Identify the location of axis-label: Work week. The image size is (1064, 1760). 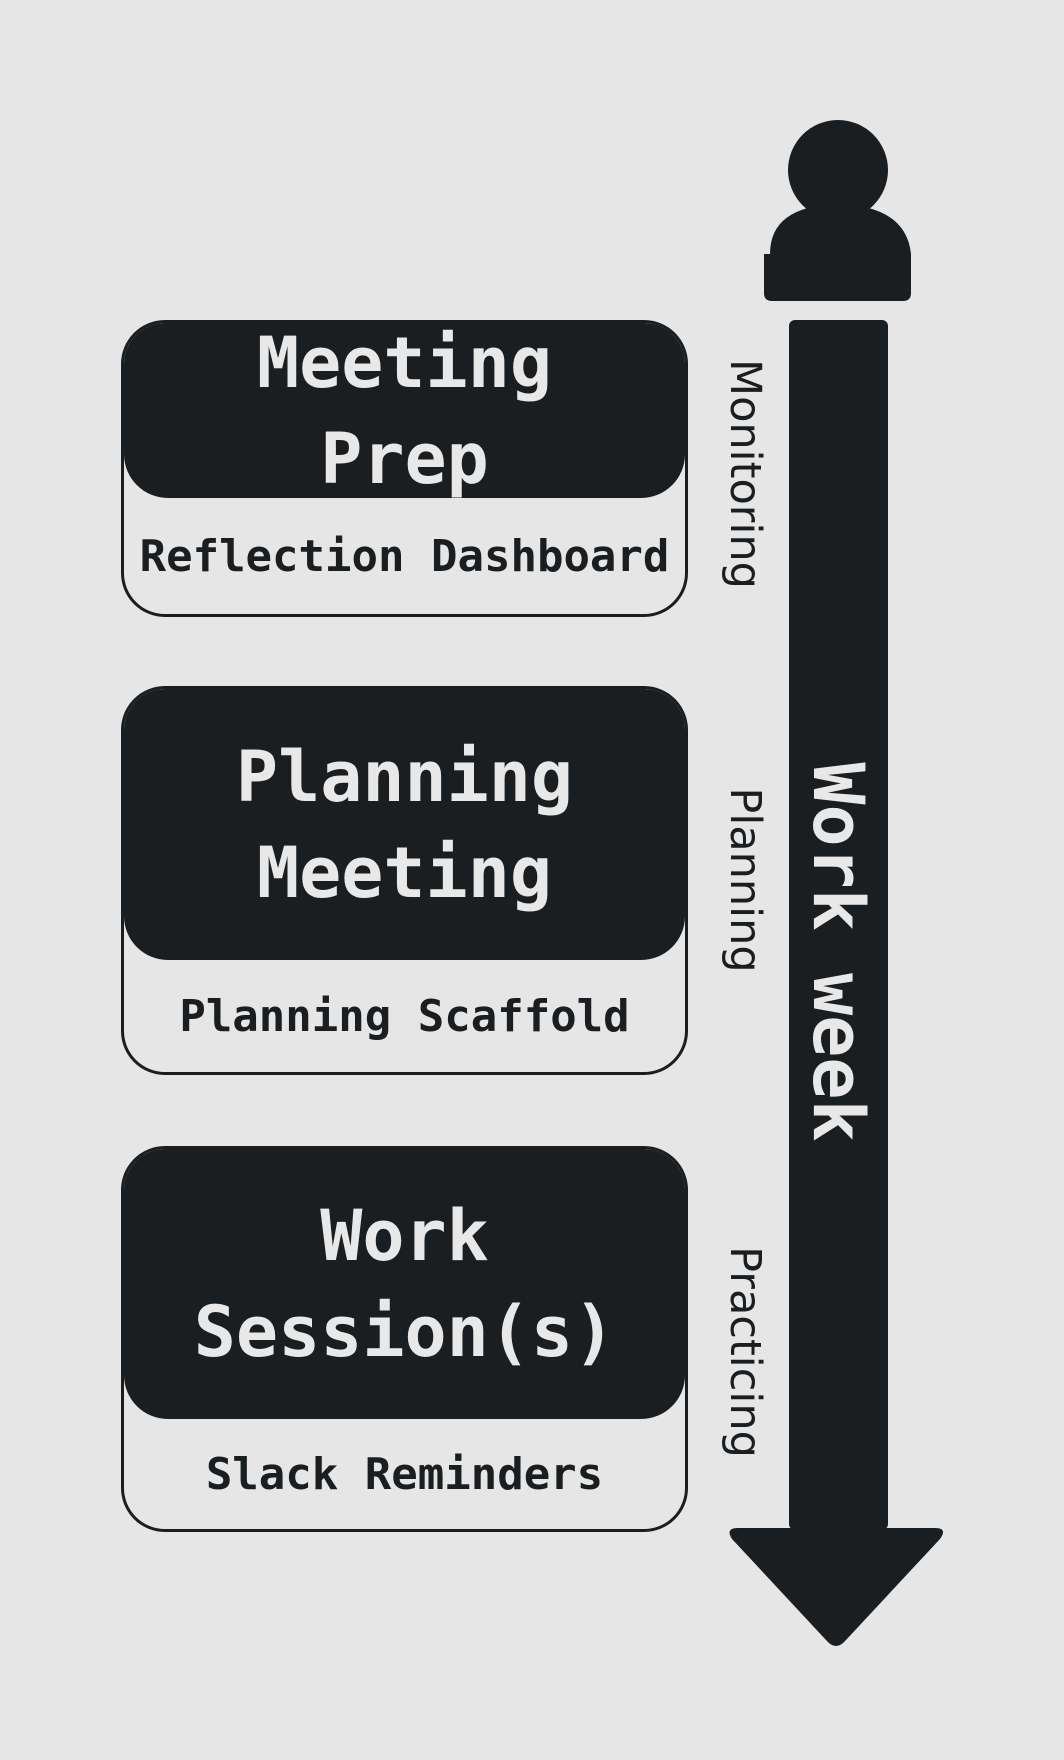
(838, 952).